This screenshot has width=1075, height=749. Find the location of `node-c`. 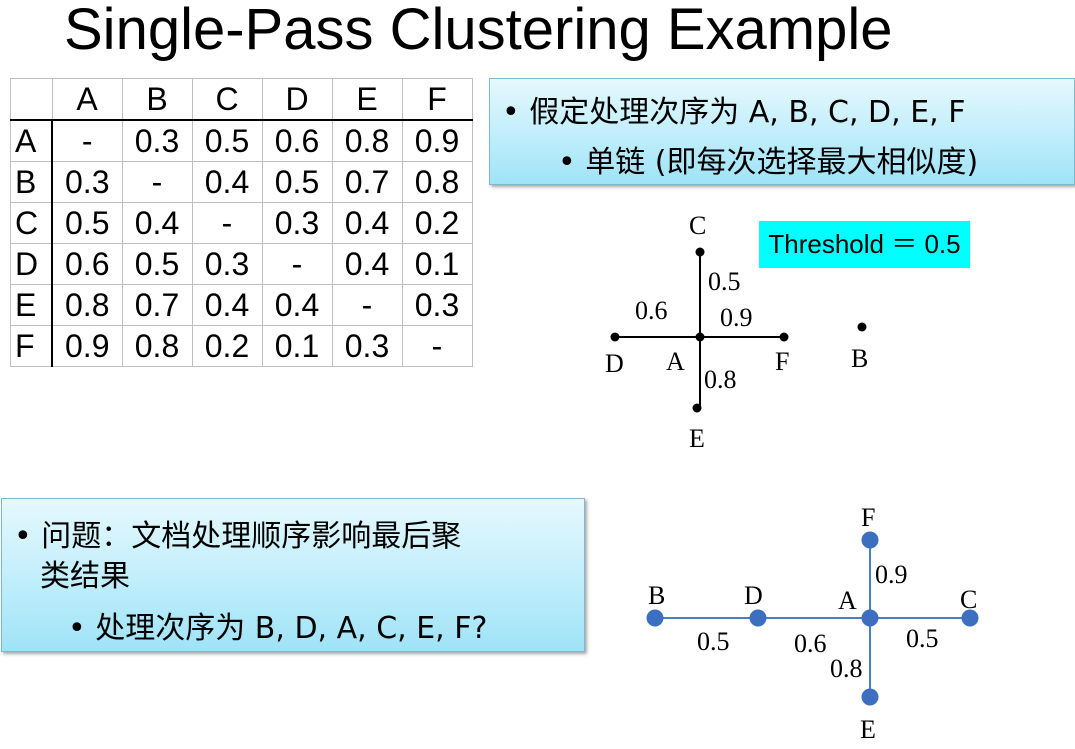

node-c is located at coordinates (700, 252).